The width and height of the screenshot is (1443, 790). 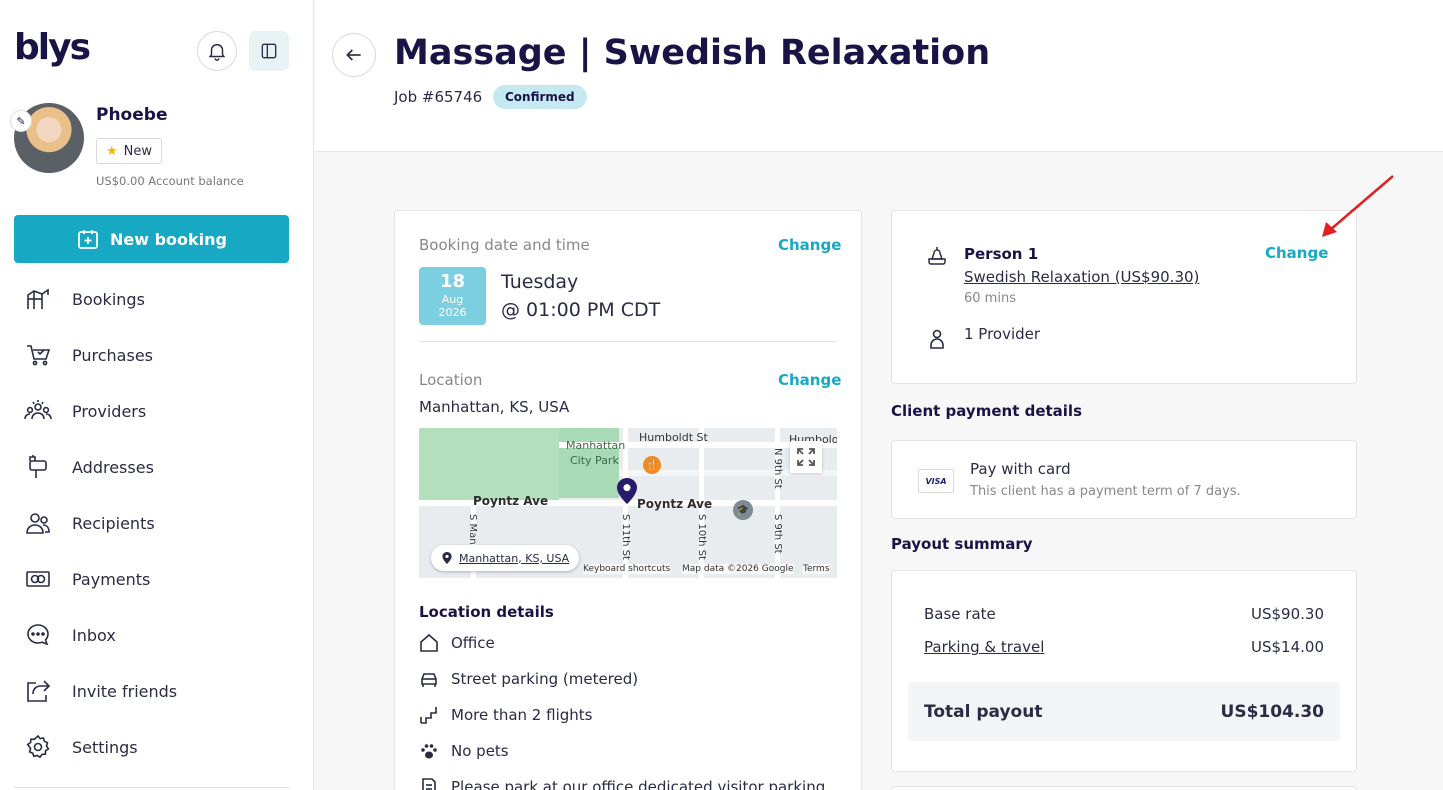 I want to click on detail-label: Street parking (metered), so click(x=545, y=679).